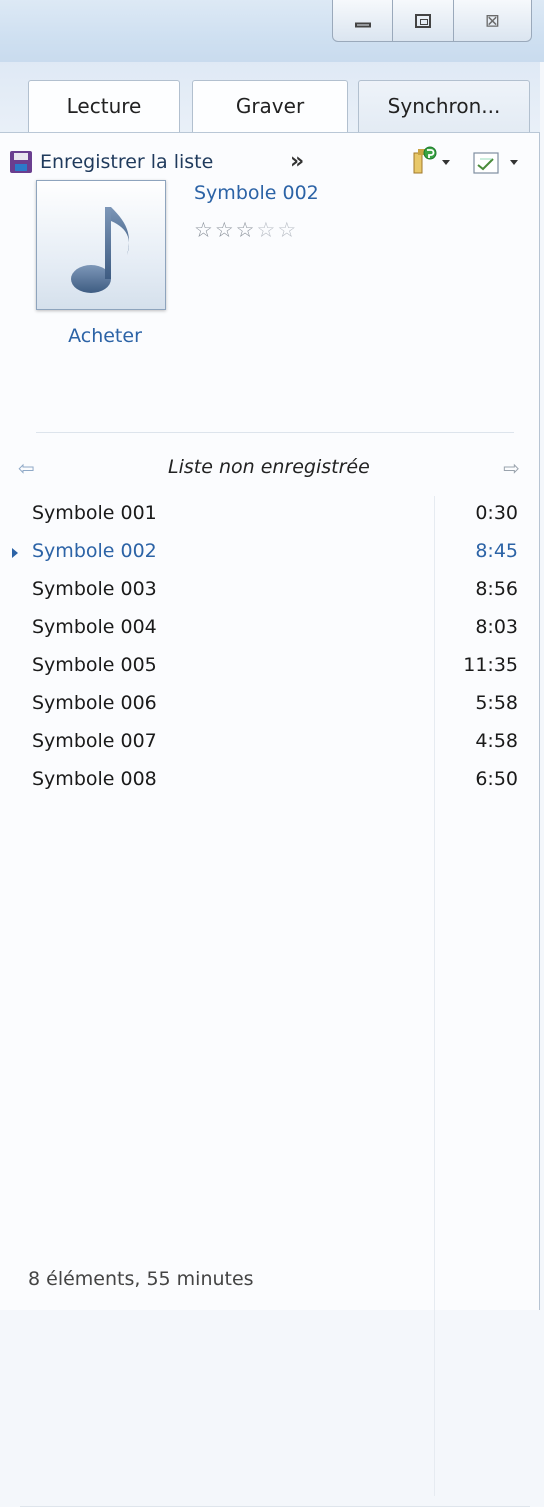 Image resolution: width=544 pixels, height=1507 pixels. What do you see at coordinates (272, 31) in the screenshot?
I see `title-bar: ⊠` at bounding box center [272, 31].